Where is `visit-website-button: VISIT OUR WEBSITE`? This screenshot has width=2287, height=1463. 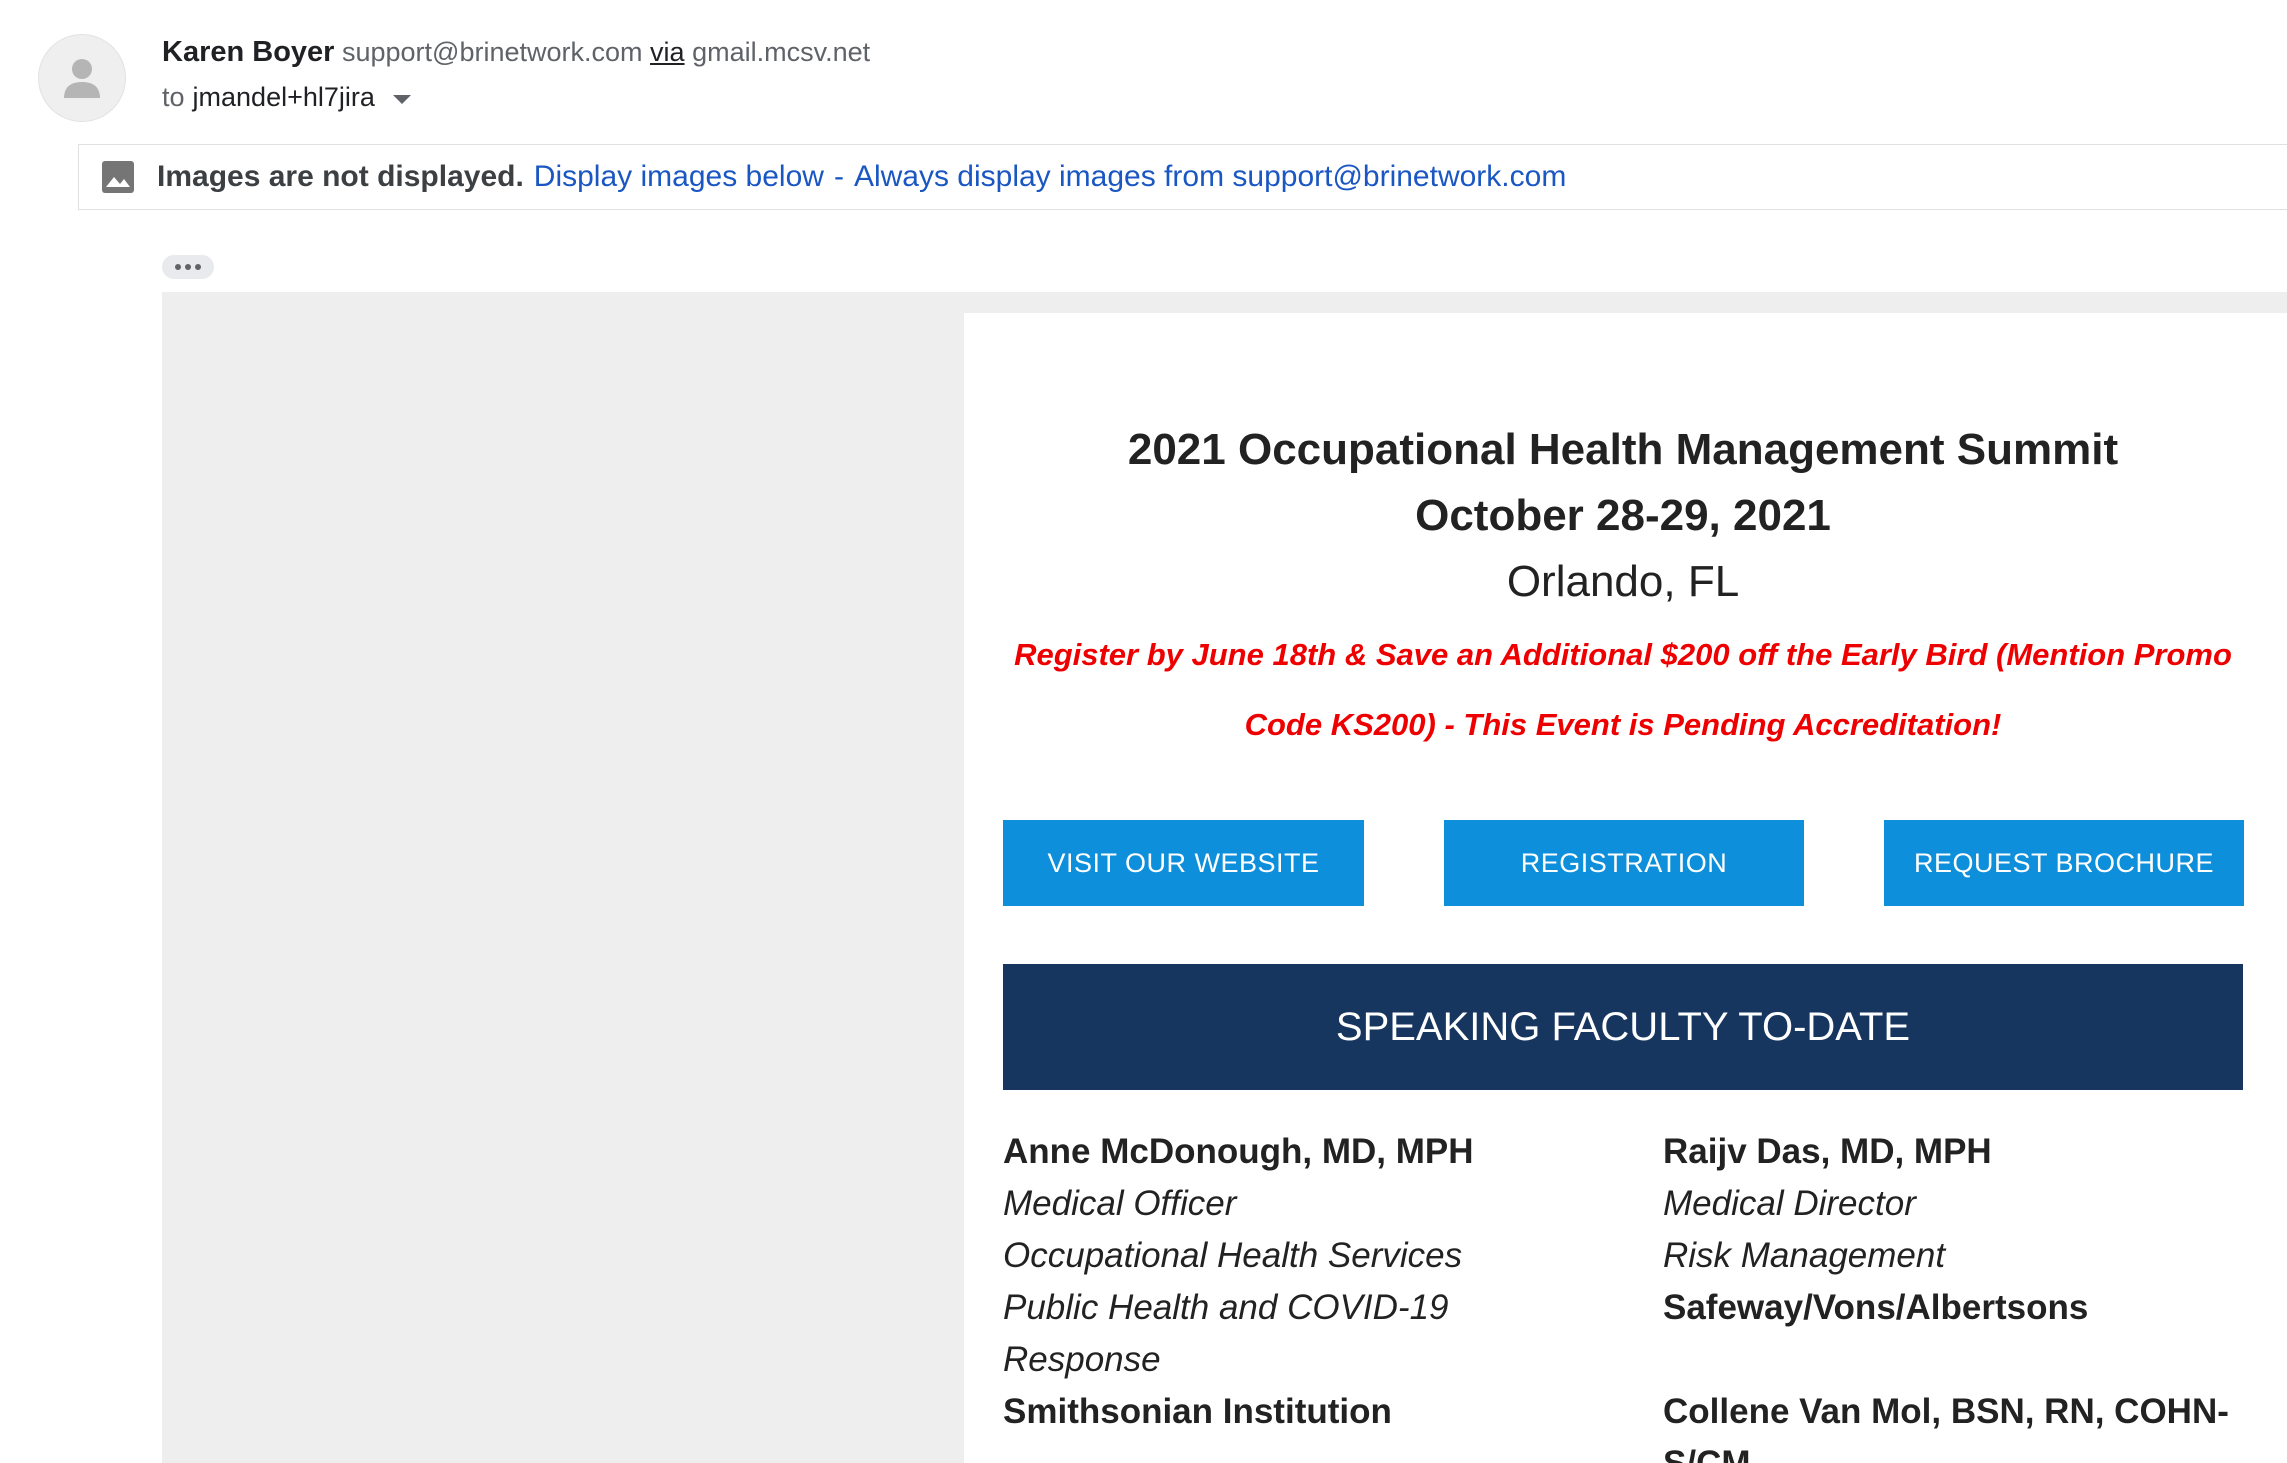 visit-website-button: VISIT OUR WEBSITE is located at coordinates (1183, 863).